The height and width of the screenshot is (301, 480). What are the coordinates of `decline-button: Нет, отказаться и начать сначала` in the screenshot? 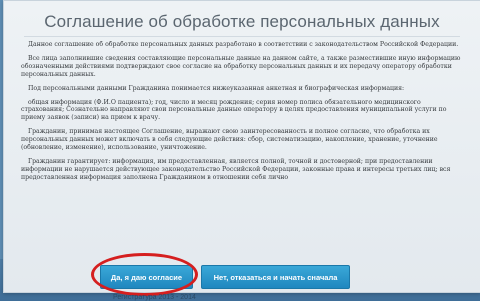 It's located at (275, 277).